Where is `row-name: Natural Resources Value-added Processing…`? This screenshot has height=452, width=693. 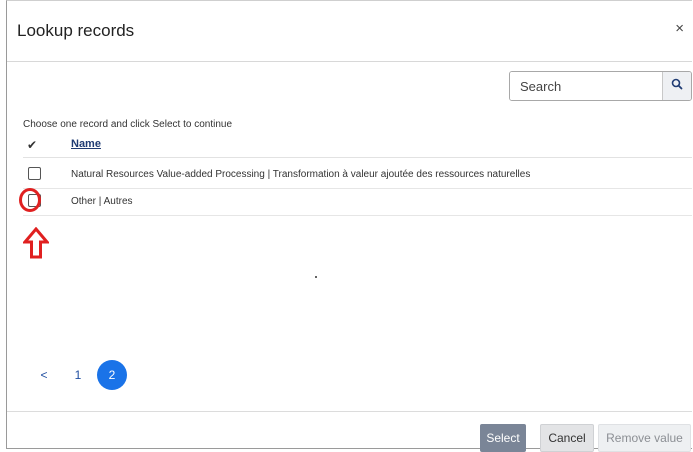
row-name: Natural Resources Value-added Processing… is located at coordinates (301, 174).